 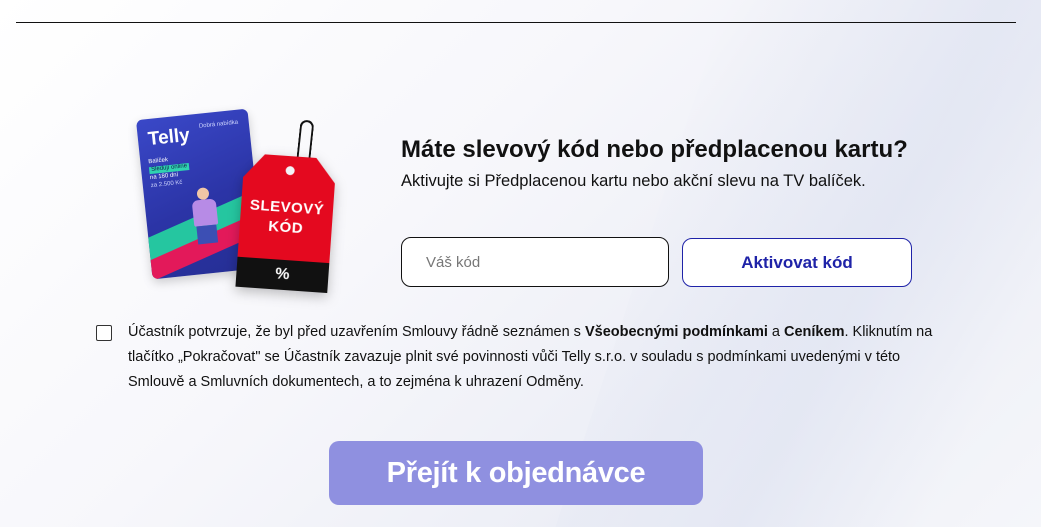 I want to click on activate-code-button: Aktivovat kód, so click(x=797, y=262).